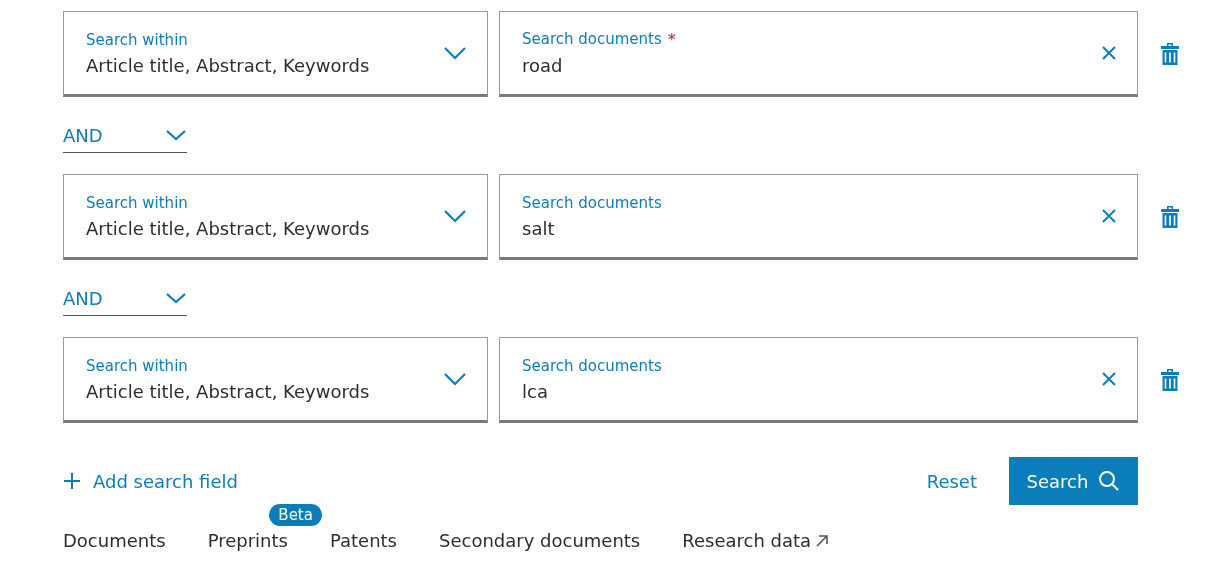  Describe the element at coordinates (1109, 481) in the screenshot. I see `search-icon` at that location.